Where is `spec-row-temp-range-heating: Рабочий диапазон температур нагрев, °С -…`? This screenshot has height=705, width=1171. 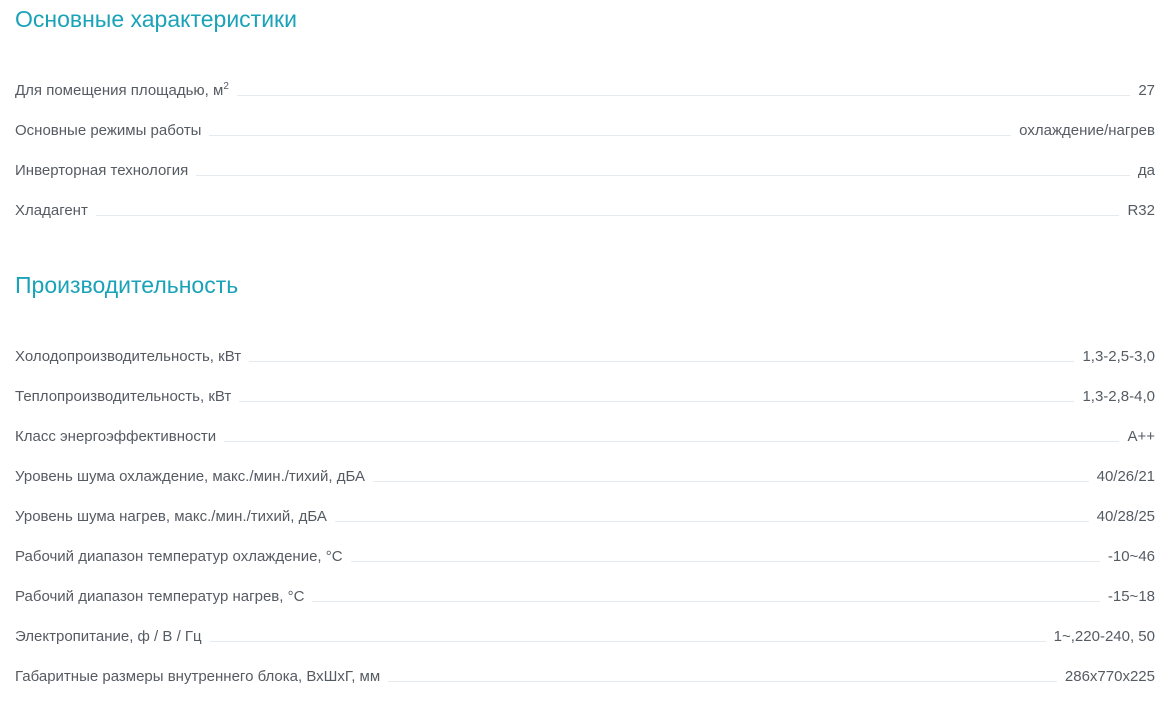
spec-row-temp-range-heating: Рабочий диапазон температур нагрев, °С -… is located at coordinates (585, 588).